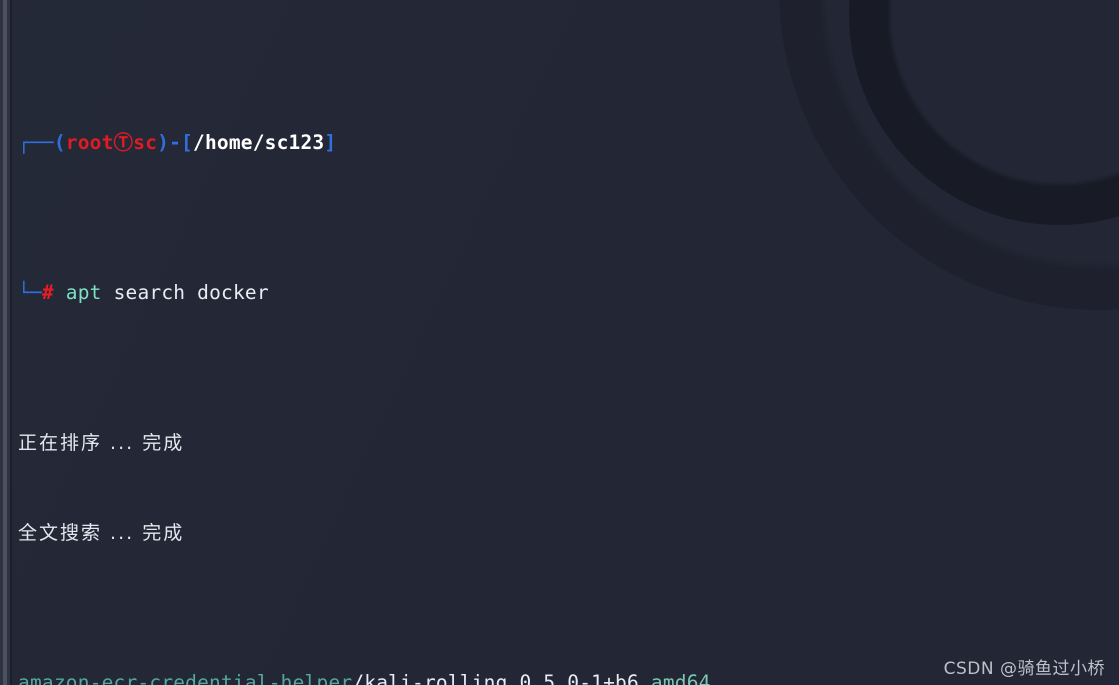 Image resolution: width=1119 pixels, height=685 pixels. I want to click on prompt-host: sc, so click(145, 142).